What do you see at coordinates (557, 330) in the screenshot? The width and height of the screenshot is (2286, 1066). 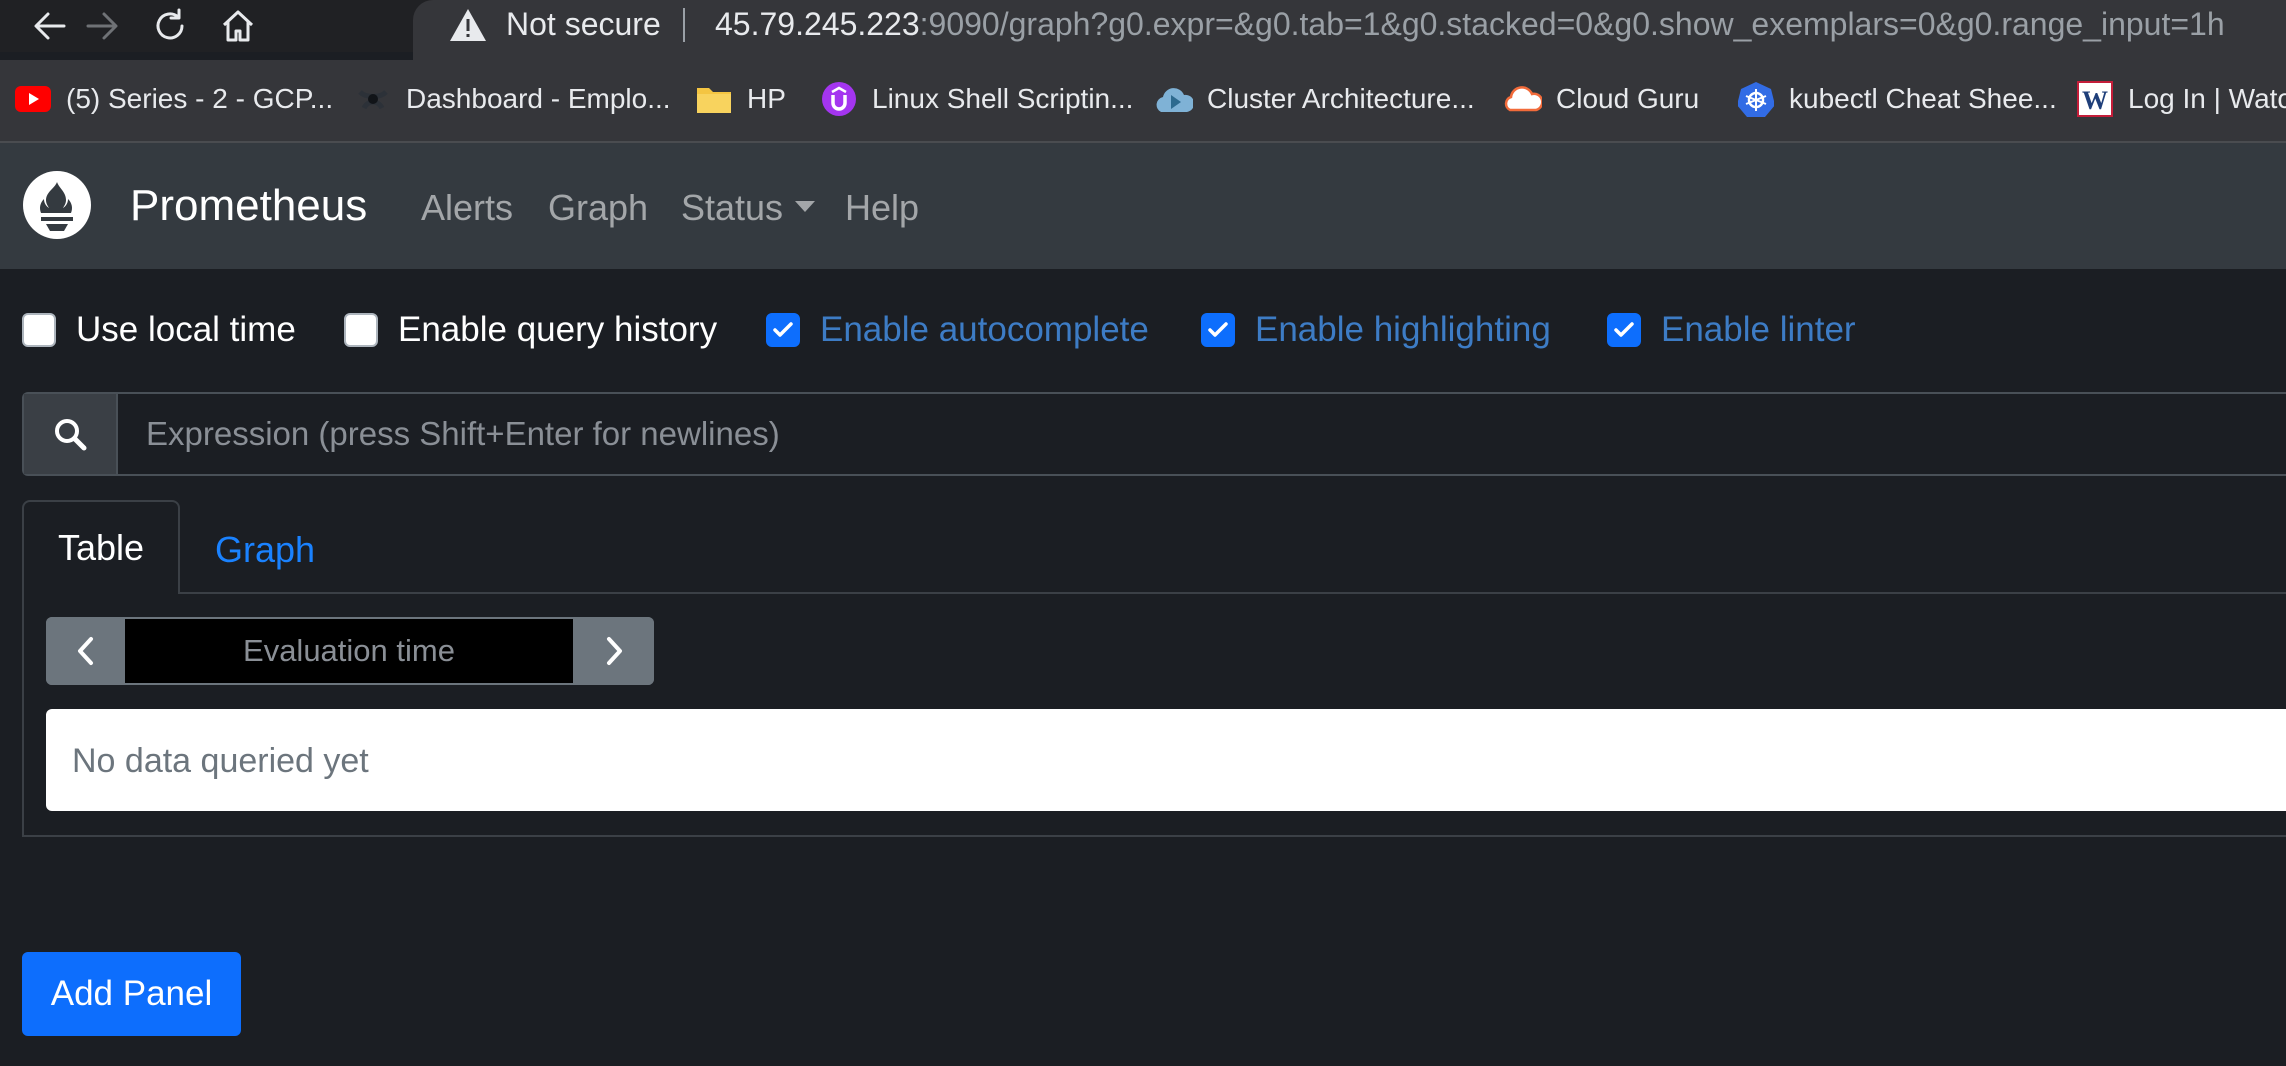 I see `query-history-label: Enable query history` at bounding box center [557, 330].